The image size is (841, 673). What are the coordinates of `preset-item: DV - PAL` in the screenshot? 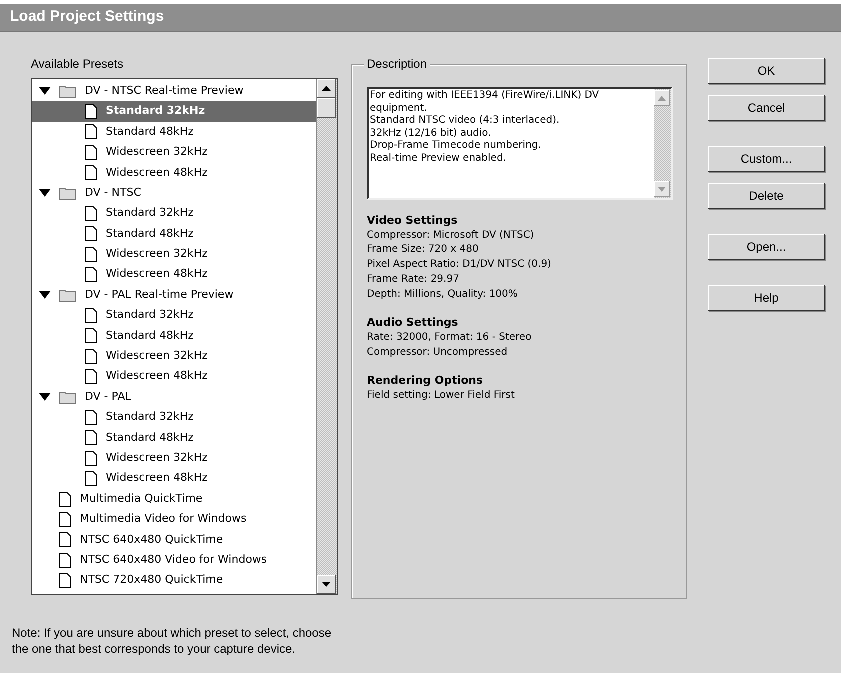 It's located at (174, 397).